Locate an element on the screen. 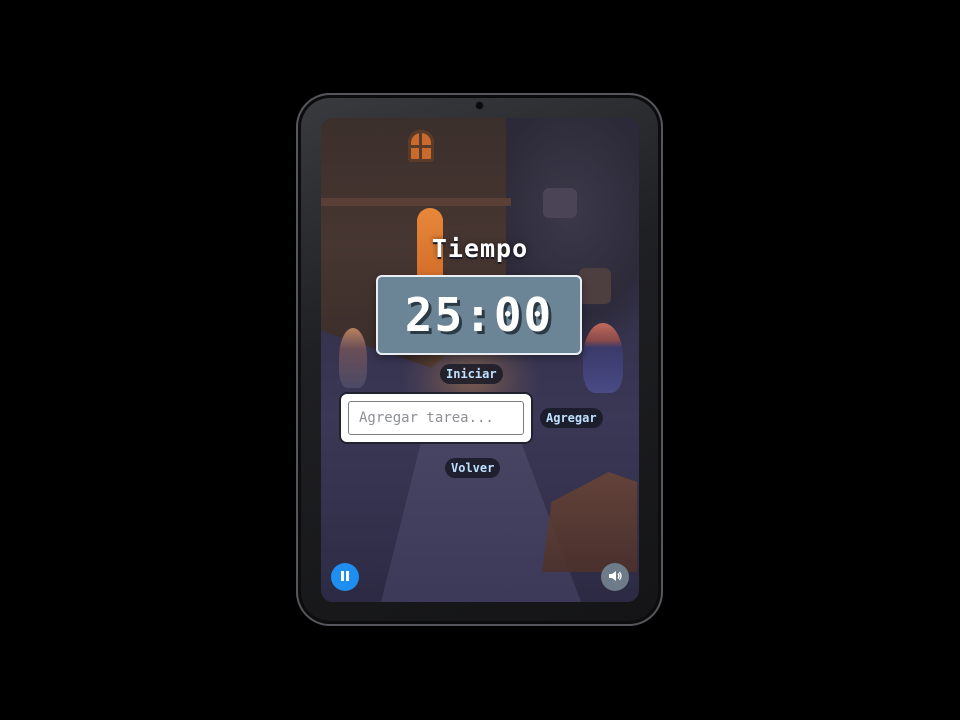 The image size is (960, 720). speaker-icon is located at coordinates (615, 577).